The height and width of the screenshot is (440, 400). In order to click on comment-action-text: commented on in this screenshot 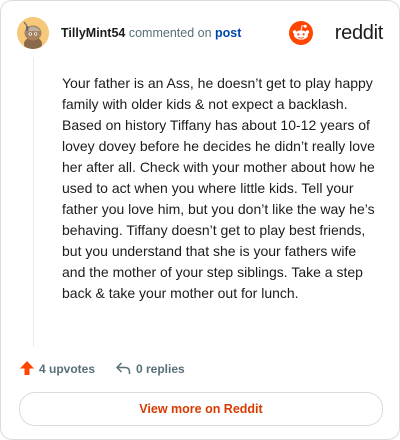, I will do `click(170, 33)`.